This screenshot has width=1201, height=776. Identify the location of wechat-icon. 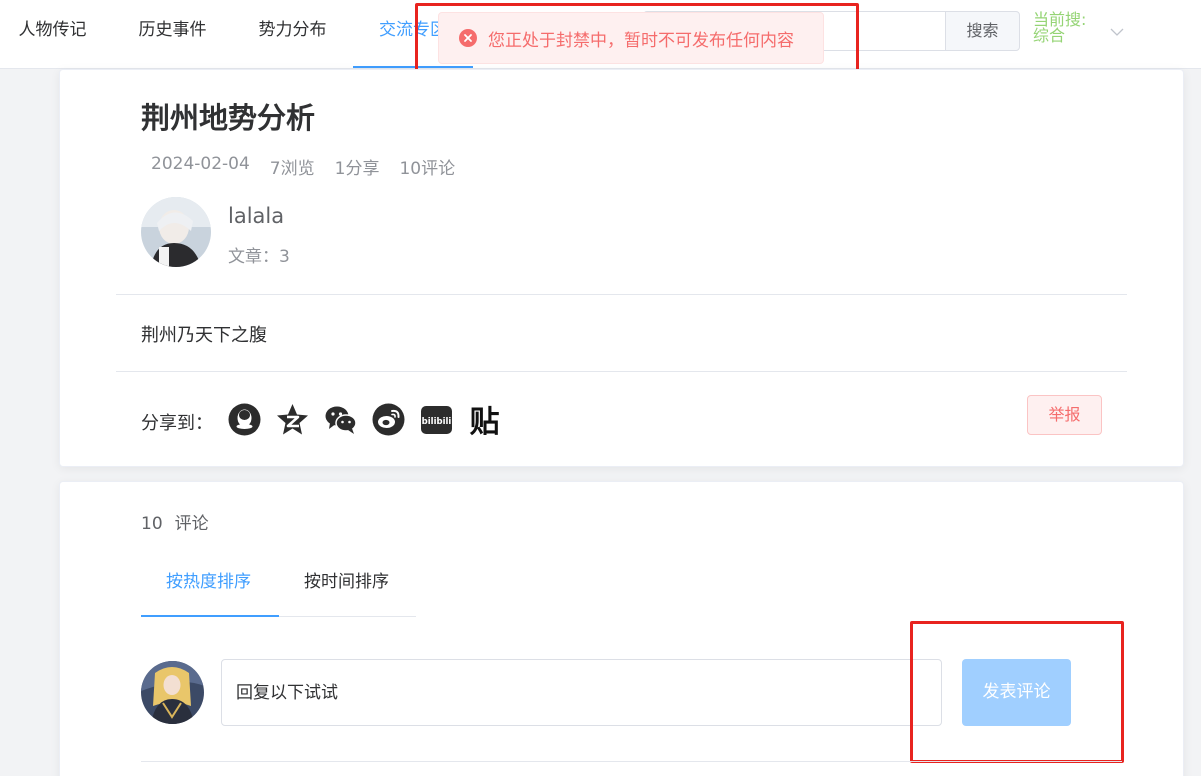
(340, 419).